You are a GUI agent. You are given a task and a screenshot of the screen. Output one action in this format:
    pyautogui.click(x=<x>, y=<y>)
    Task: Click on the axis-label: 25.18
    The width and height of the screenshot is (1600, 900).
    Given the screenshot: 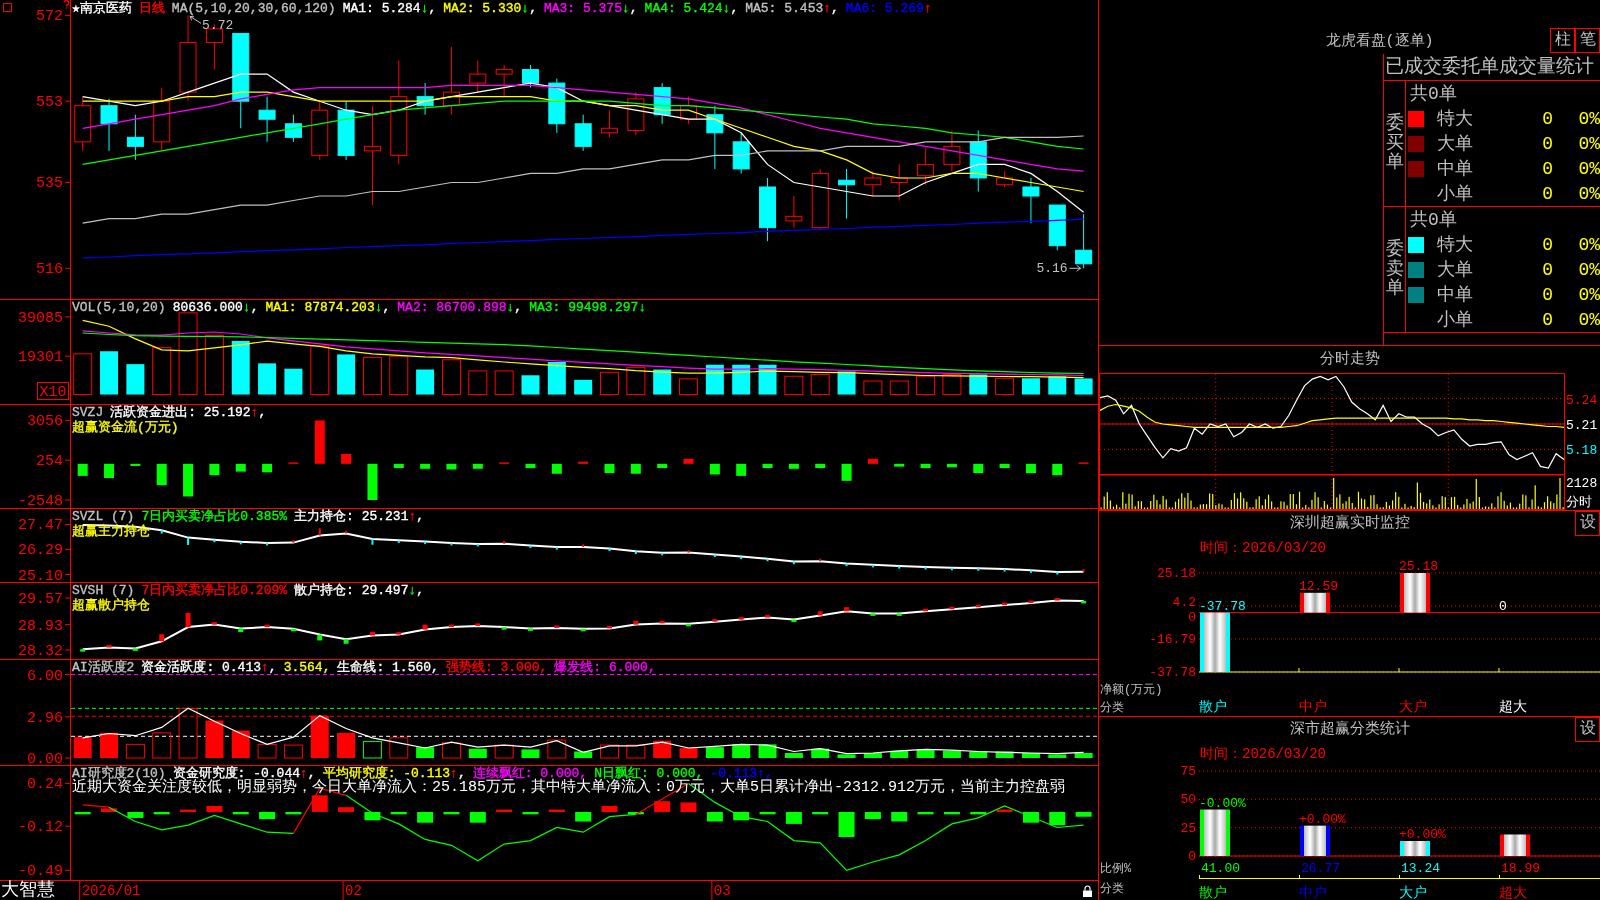 What is the action you would take?
    pyautogui.click(x=1176, y=573)
    